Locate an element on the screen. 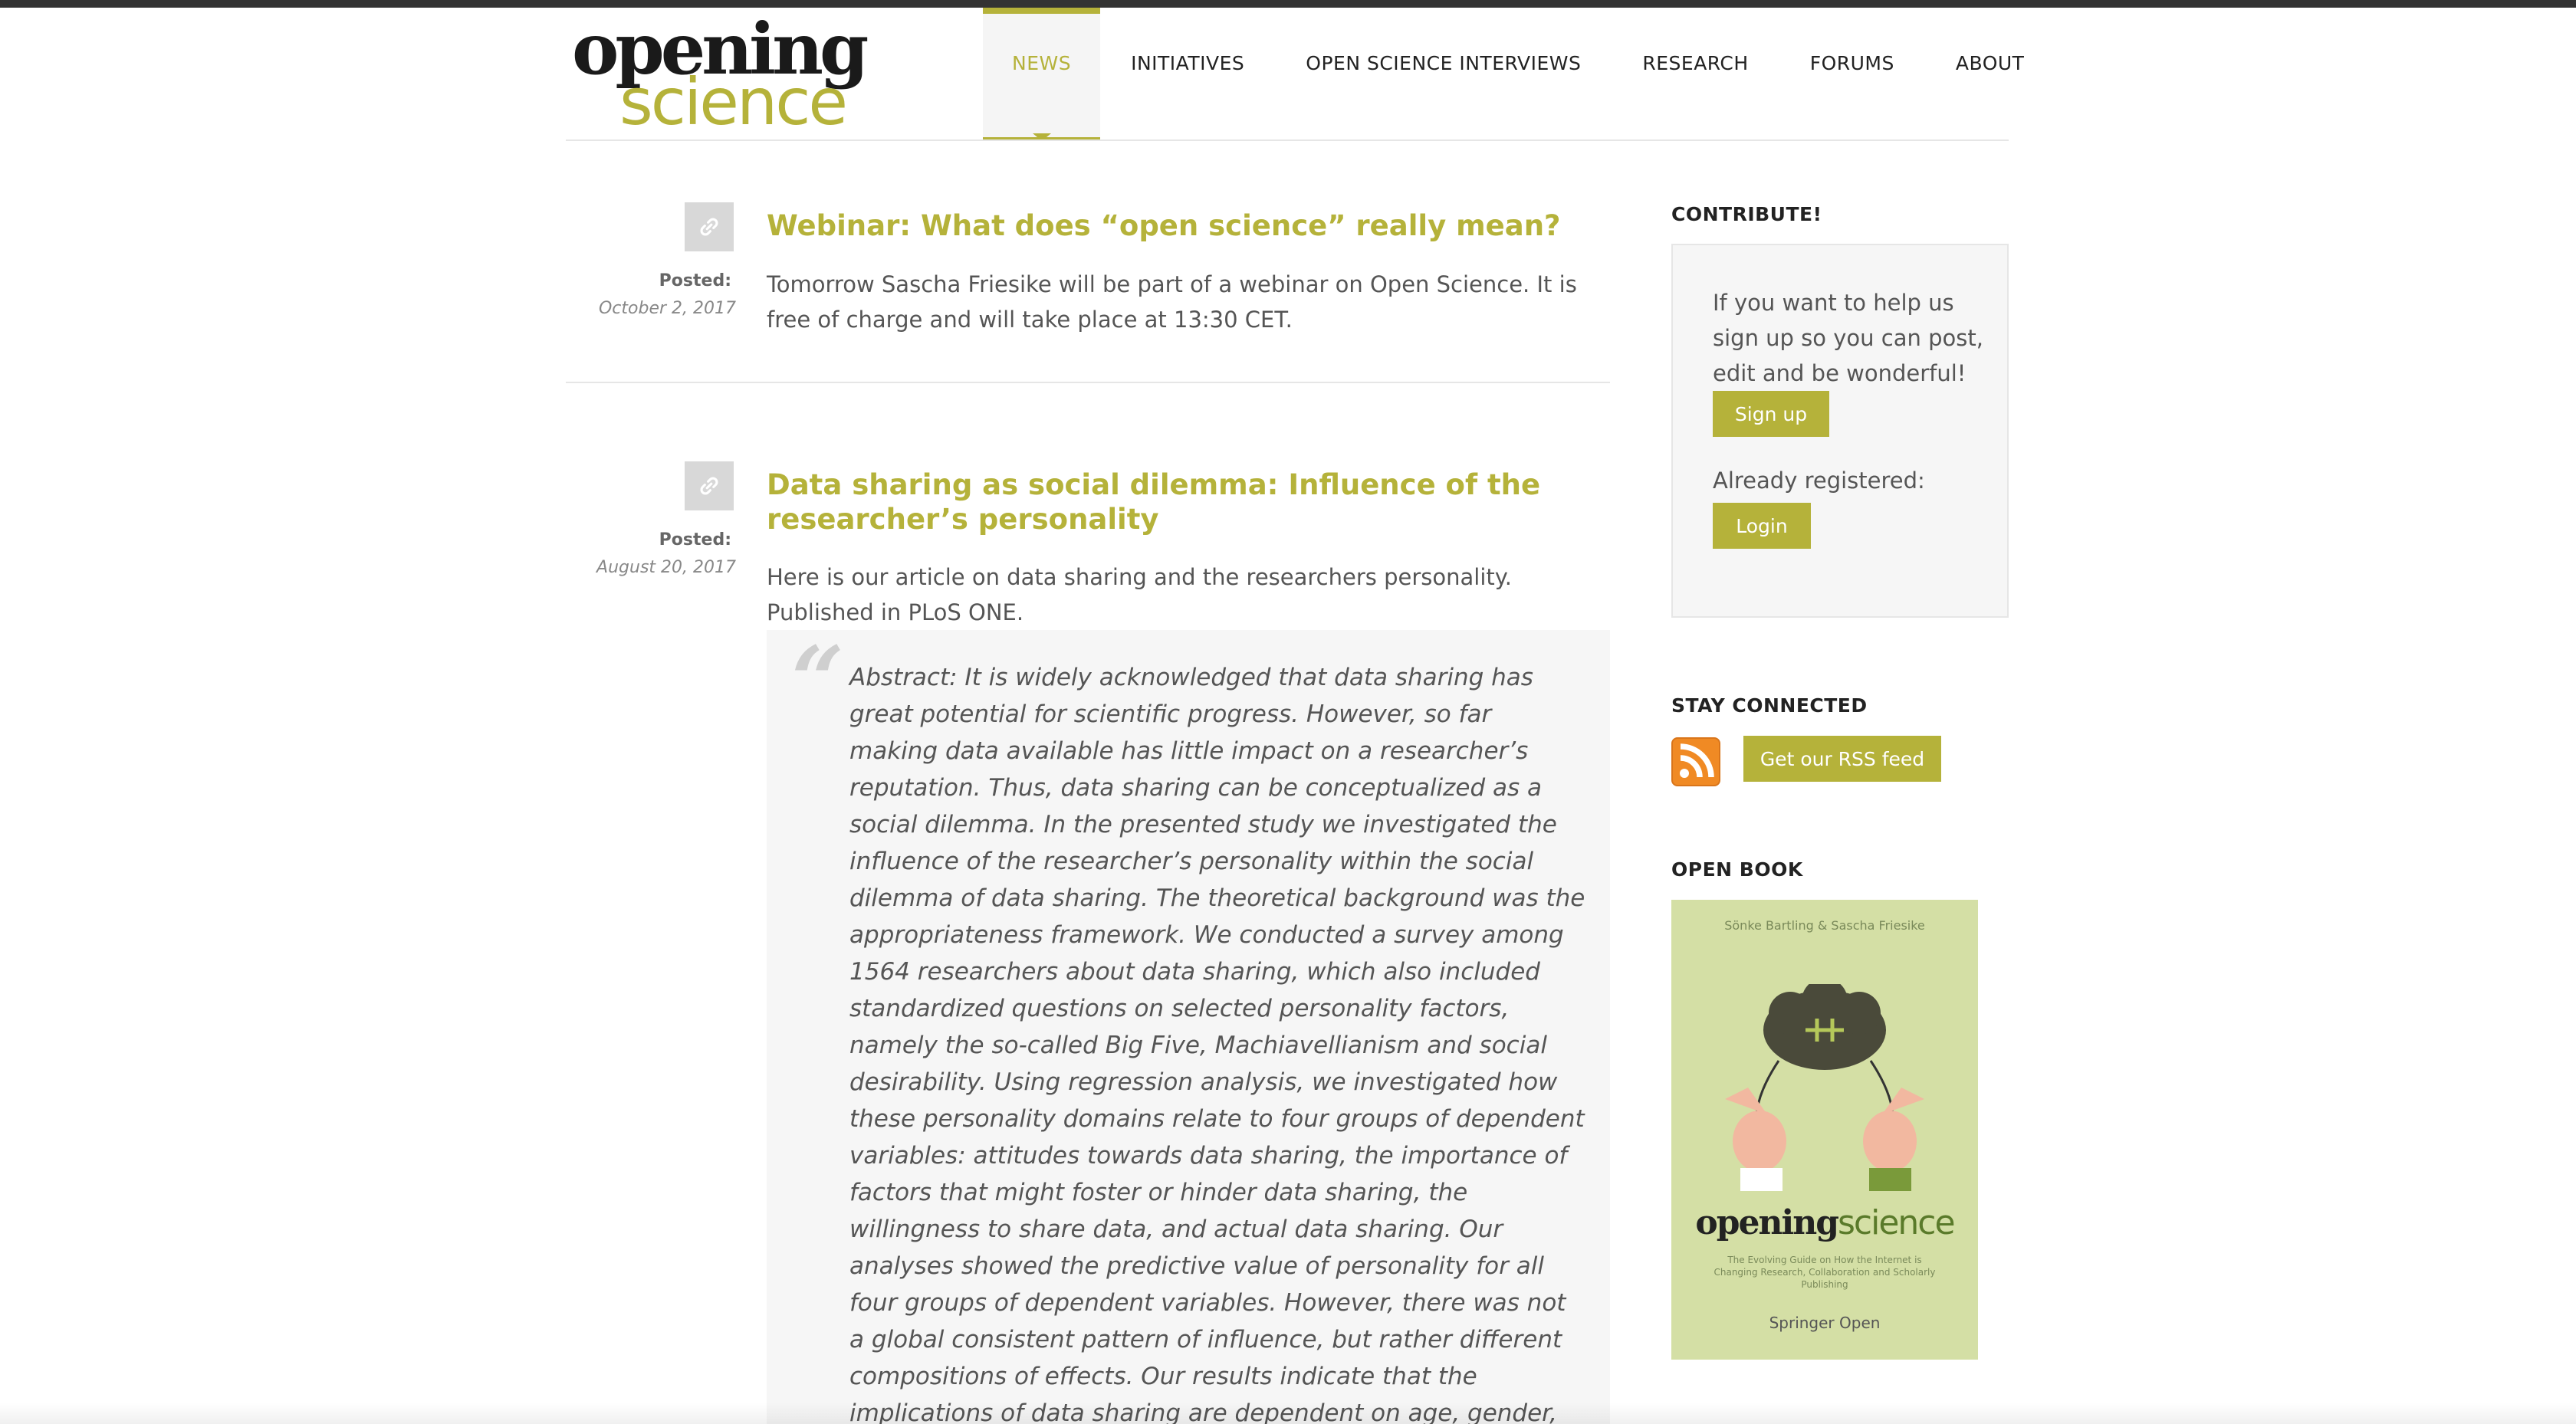 The image size is (2576, 1424). post-divider is located at coordinates (1088, 382).